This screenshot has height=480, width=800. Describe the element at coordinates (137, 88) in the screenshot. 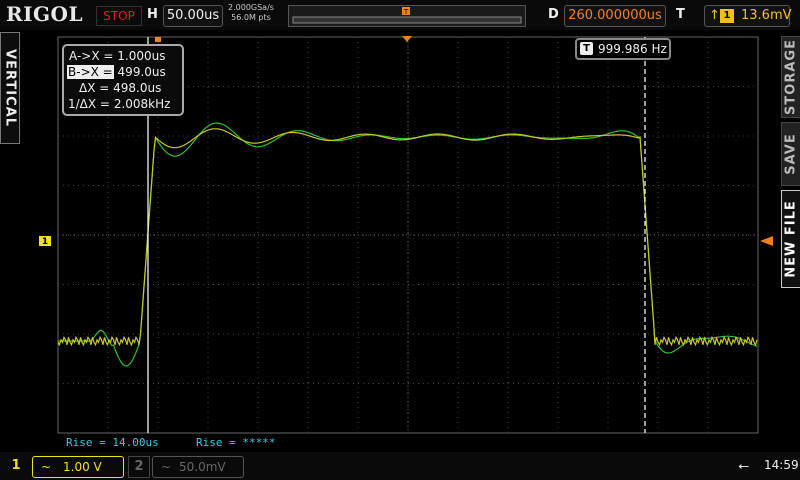

I see `cursor-delta-value: 498.0us` at that location.